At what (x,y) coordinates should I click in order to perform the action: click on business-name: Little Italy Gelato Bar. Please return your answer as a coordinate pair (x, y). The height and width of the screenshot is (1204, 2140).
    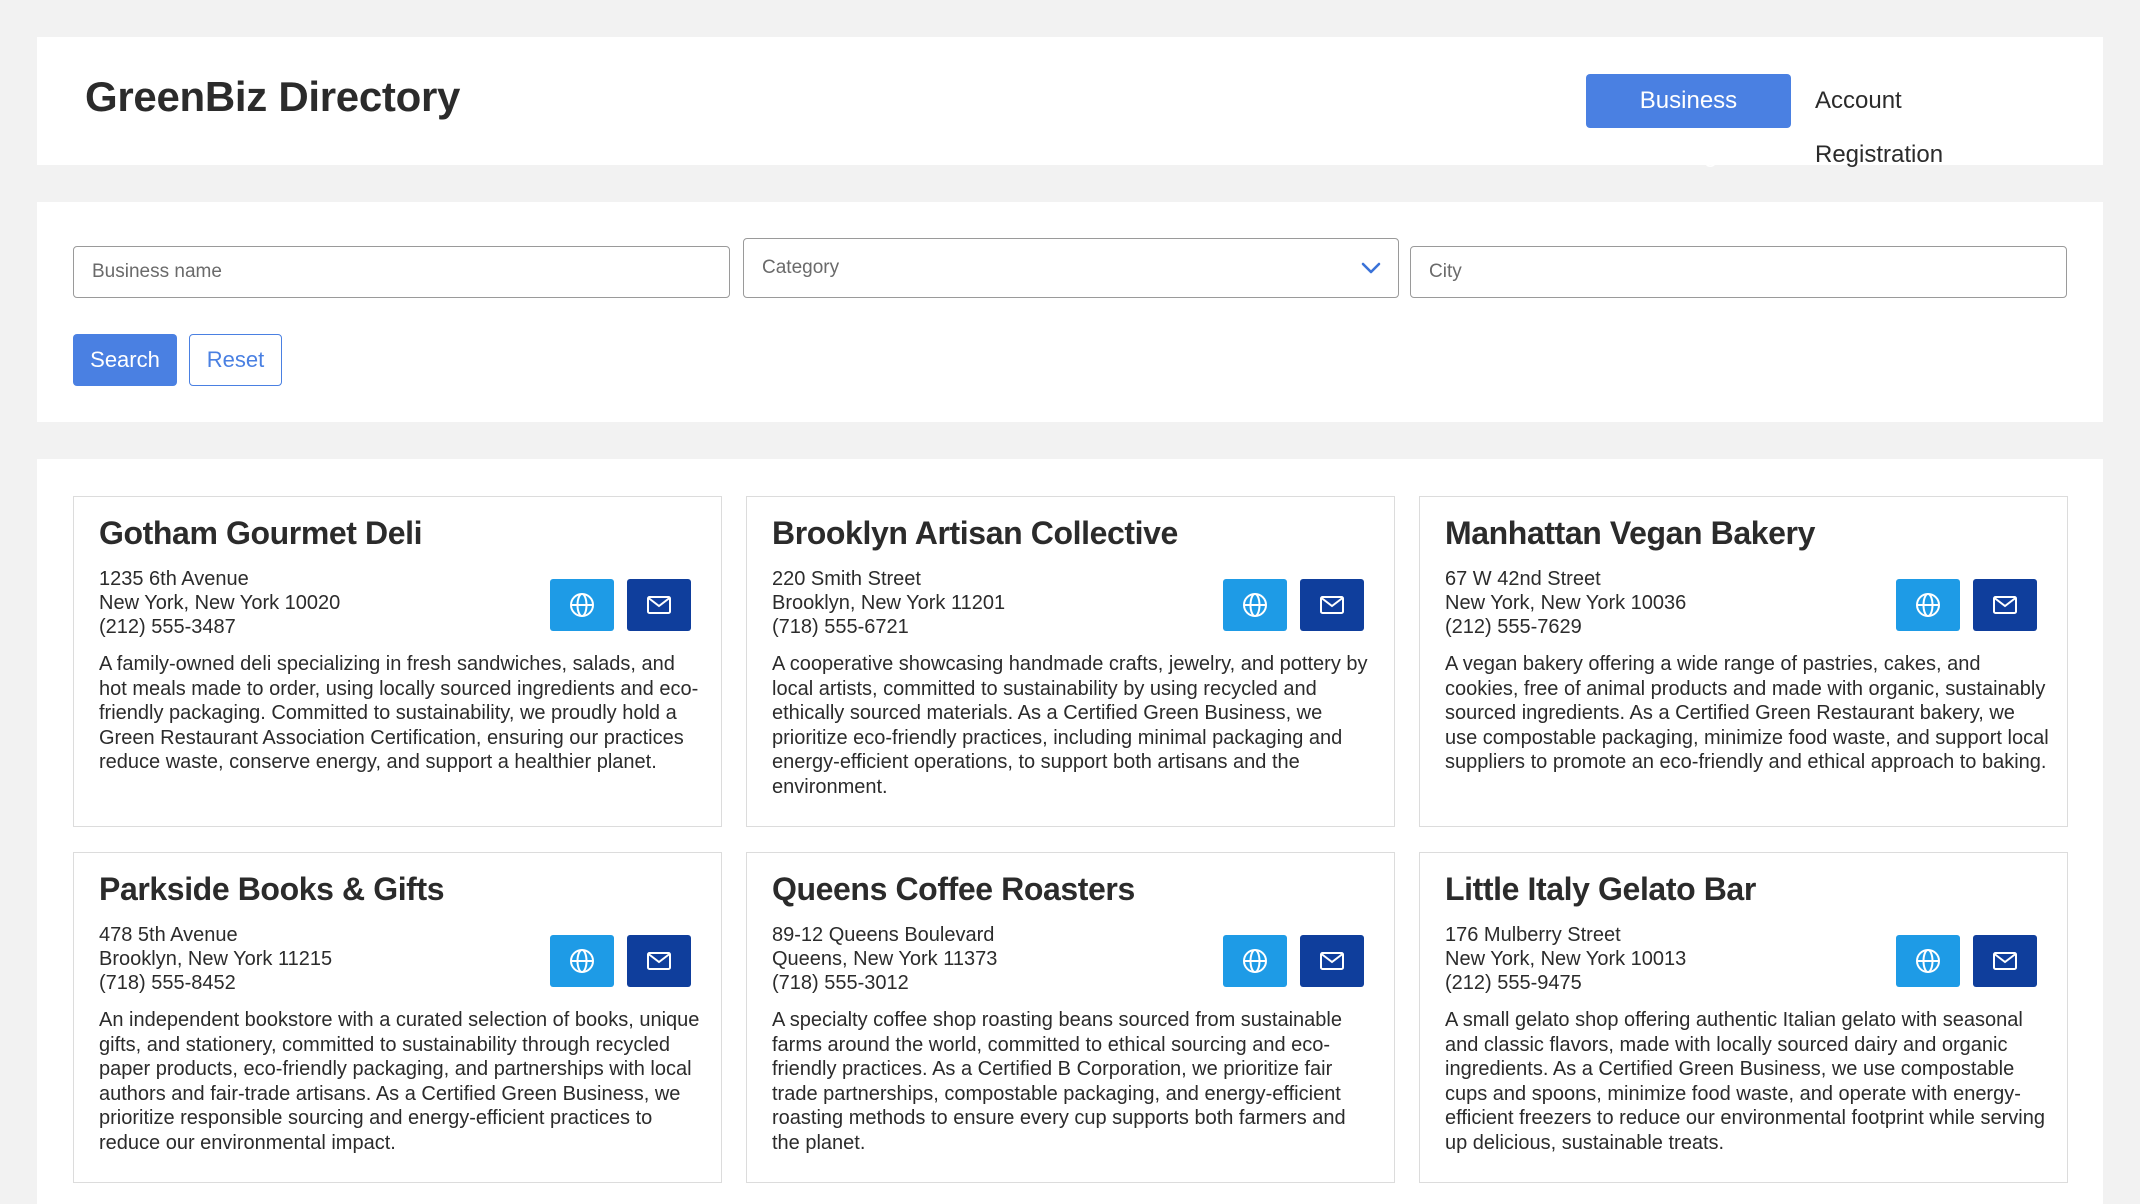
    Looking at the image, I should click on (1600, 889).